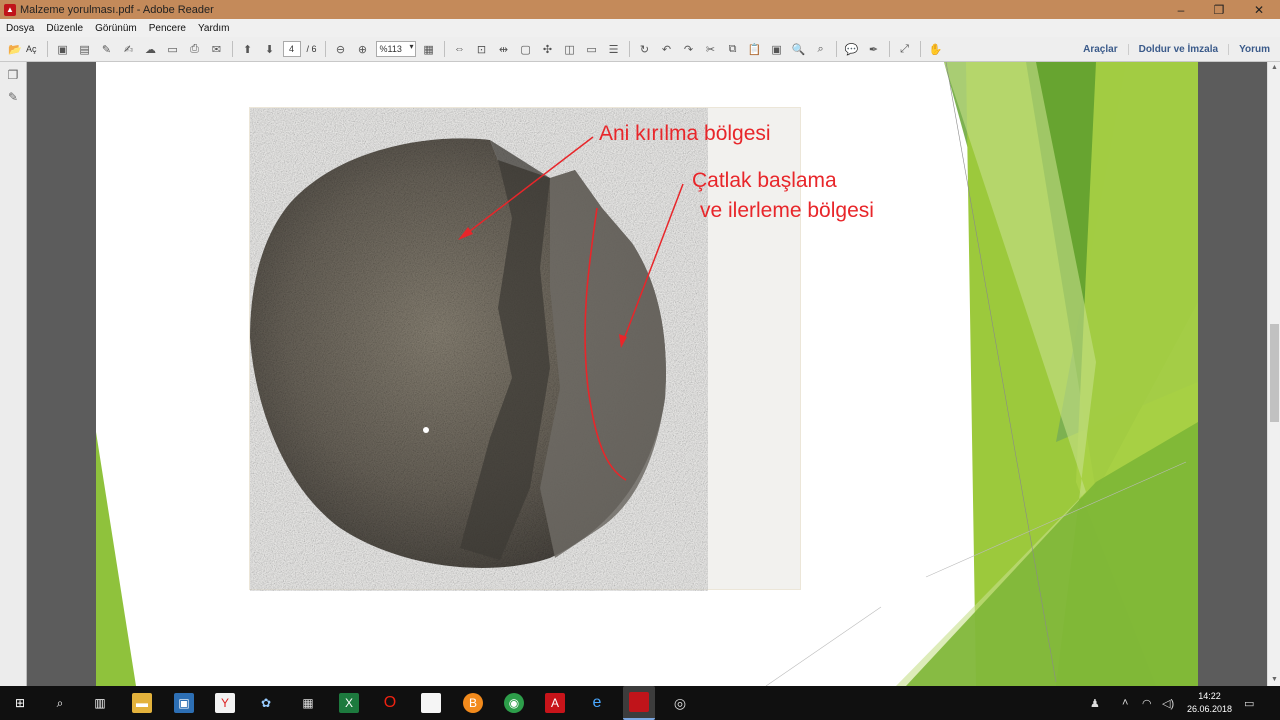 The image size is (1280, 720). What do you see at coordinates (270, 49) in the screenshot?
I see `page-down-icon: ⬇` at bounding box center [270, 49].